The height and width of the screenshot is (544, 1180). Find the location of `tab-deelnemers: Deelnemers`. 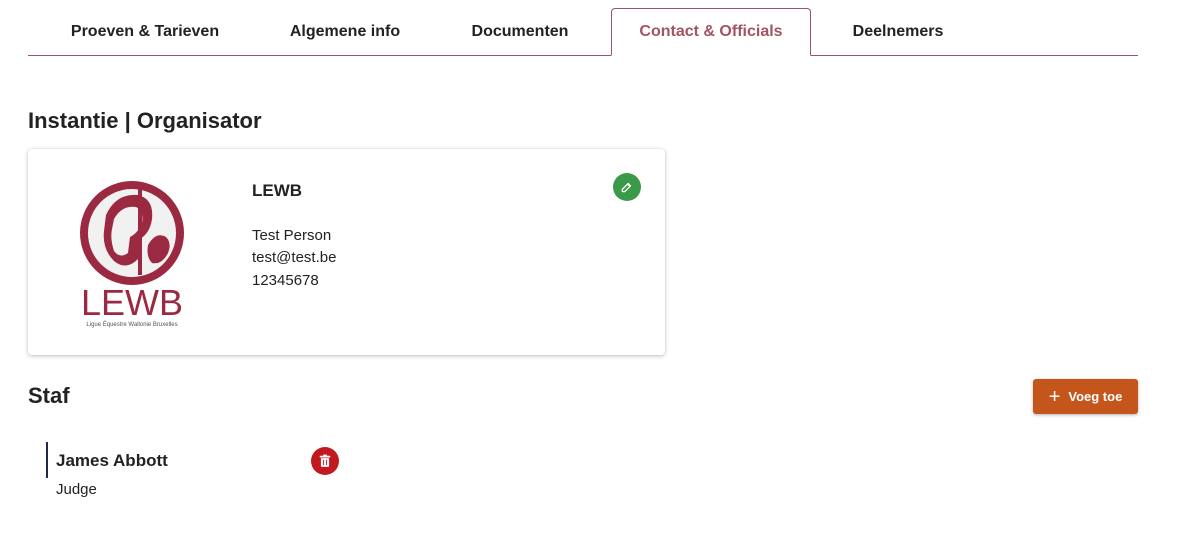

tab-deelnemers: Deelnemers is located at coordinates (898, 32).